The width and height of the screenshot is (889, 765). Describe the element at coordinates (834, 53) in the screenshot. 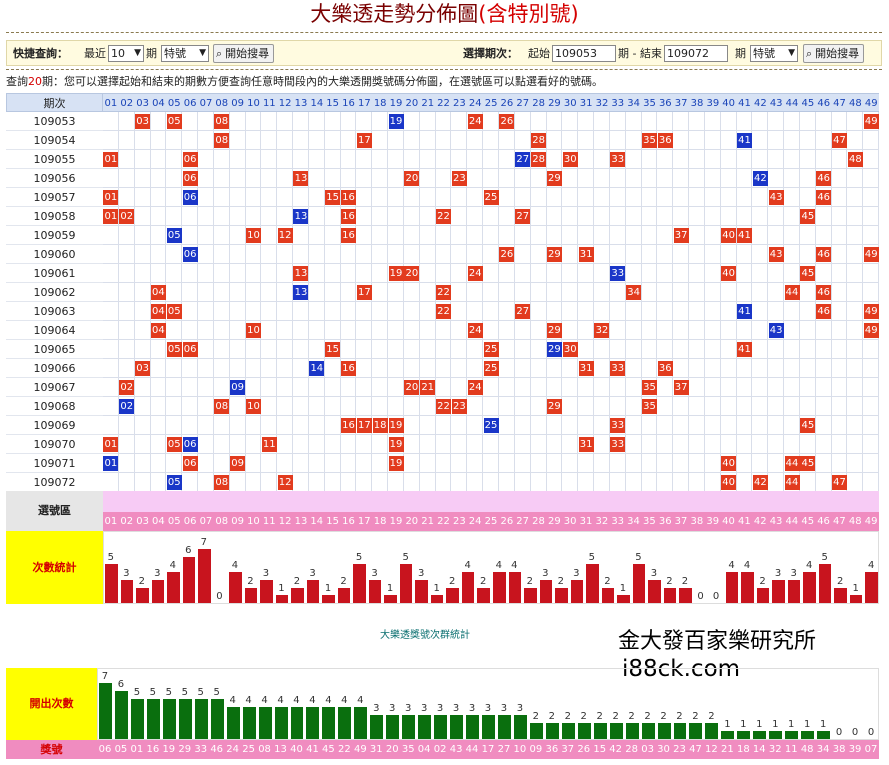

I see `search-button-right: ⌕ 開始搜尋` at that location.